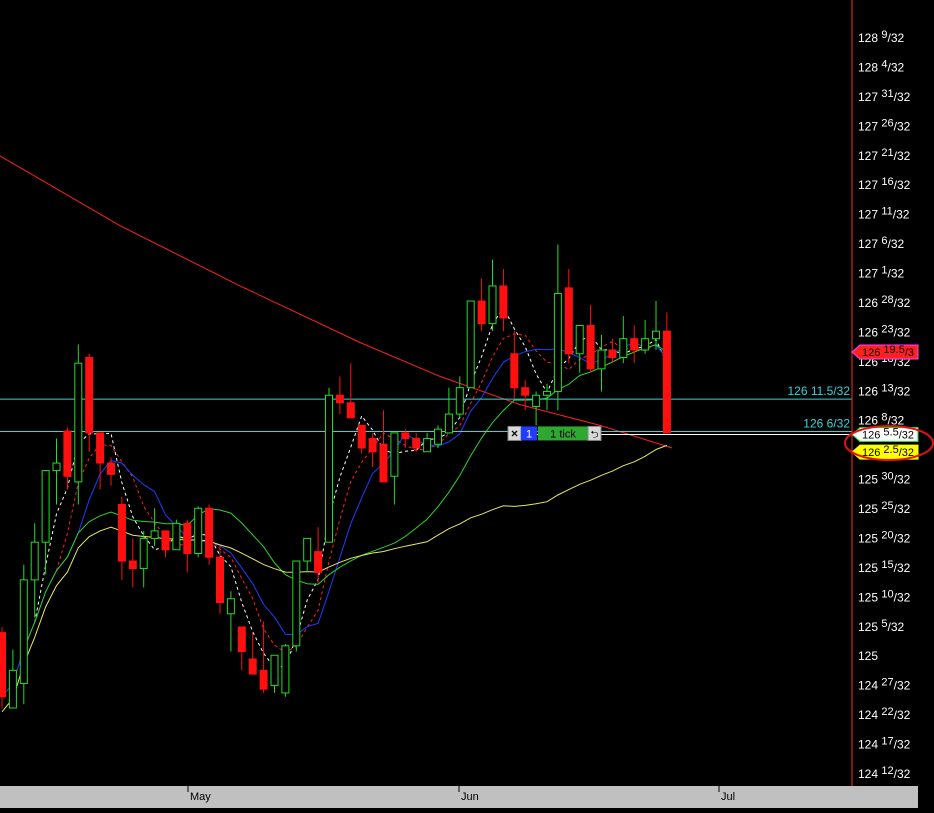  What do you see at coordinates (200, 797) in the screenshot?
I see `x-axis-label: May` at bounding box center [200, 797].